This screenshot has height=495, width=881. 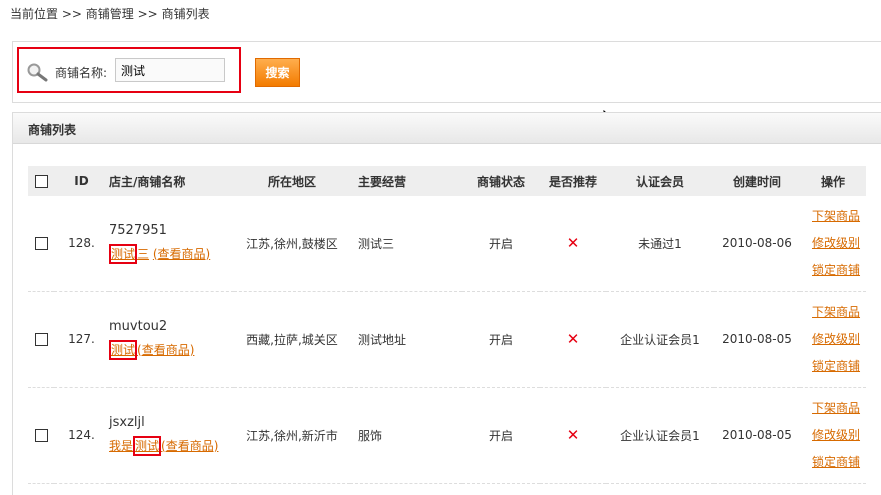 I want to click on col-header-status: 商铺状态, so click(x=501, y=181).